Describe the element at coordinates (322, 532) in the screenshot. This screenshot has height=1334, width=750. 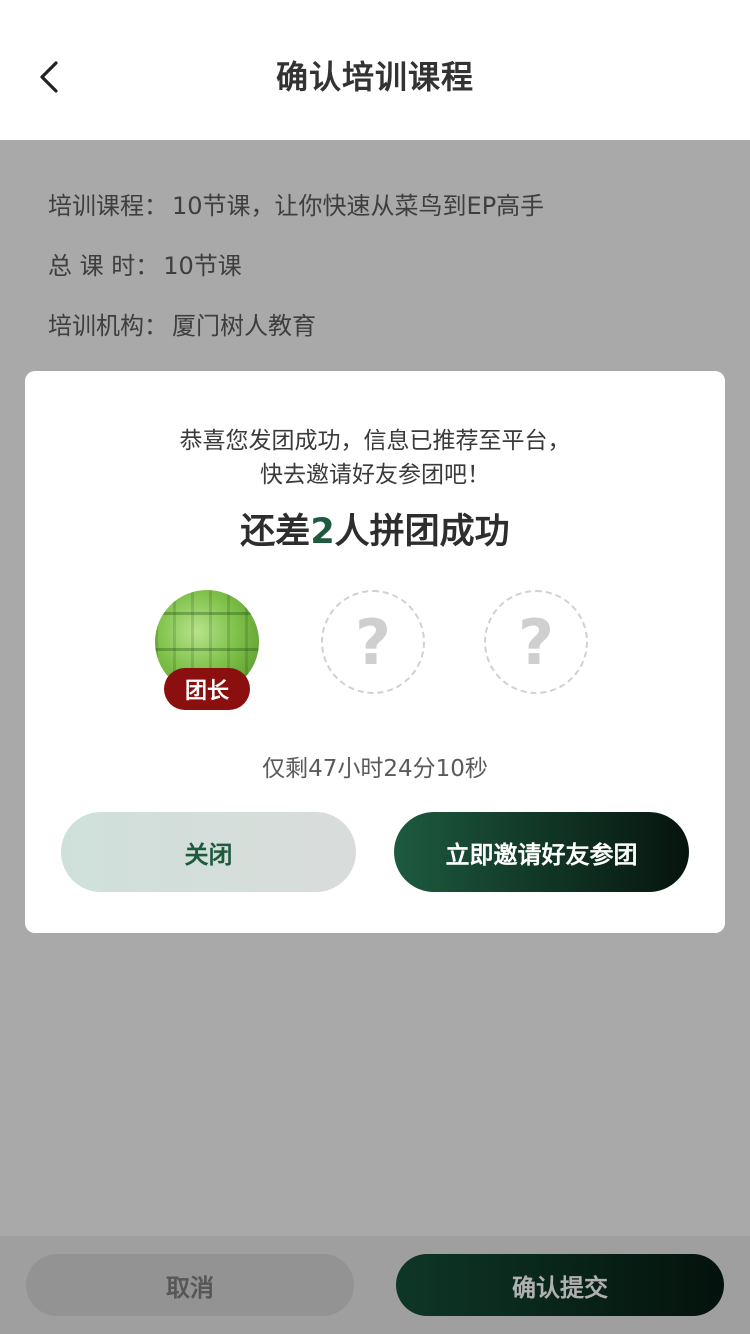
I see `headline-number: 2` at that location.